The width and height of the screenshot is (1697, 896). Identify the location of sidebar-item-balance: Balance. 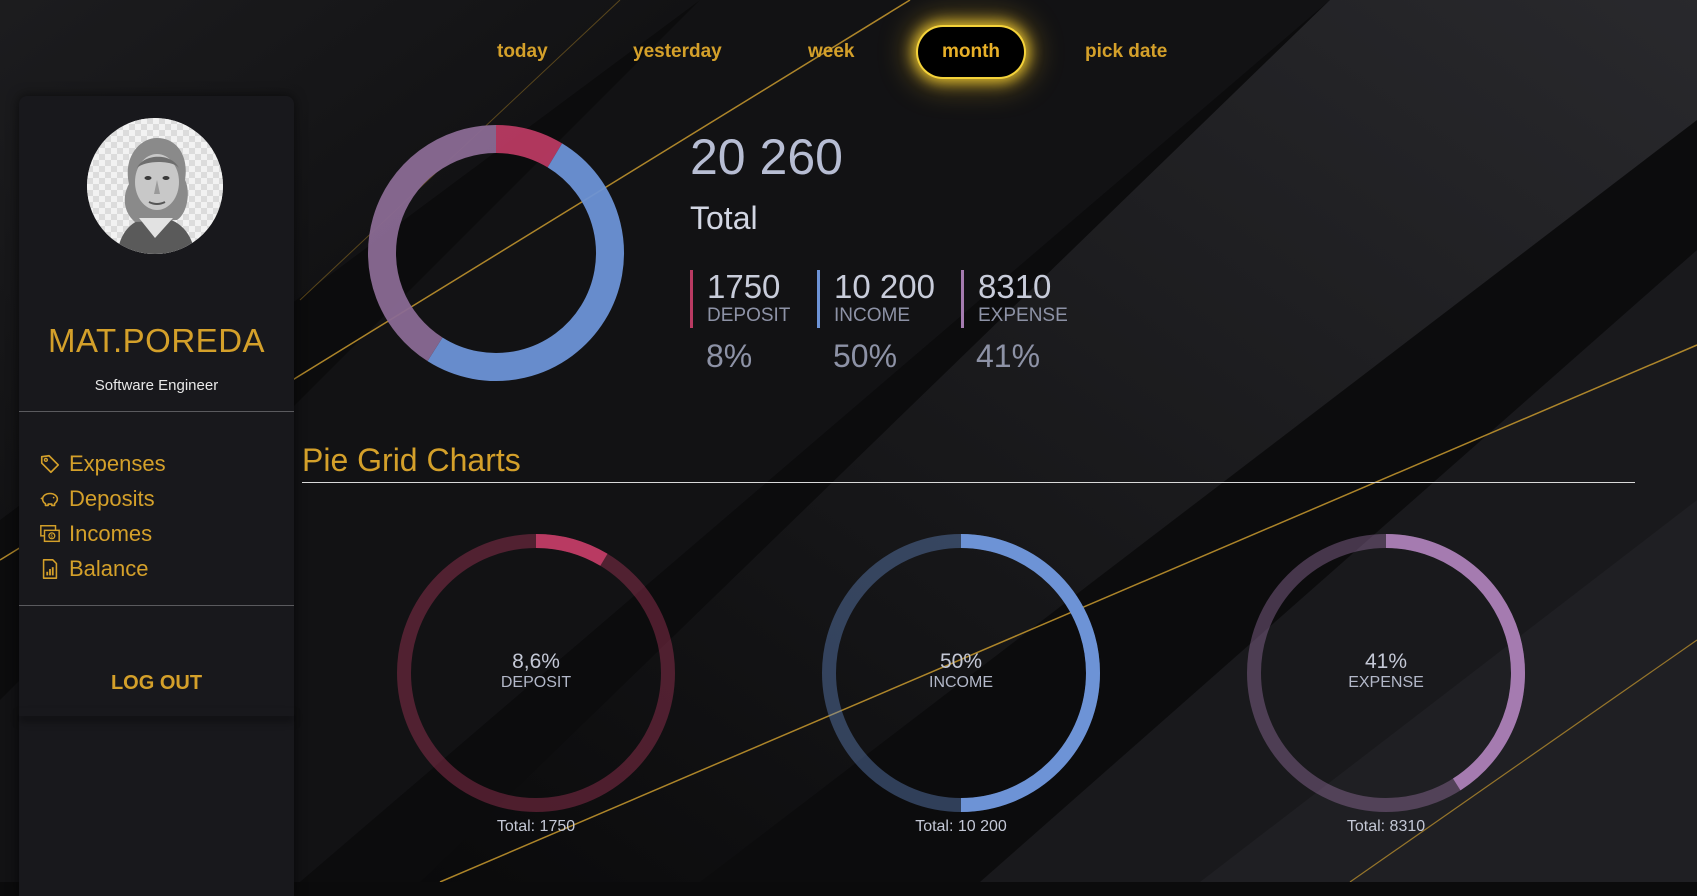
(102, 568).